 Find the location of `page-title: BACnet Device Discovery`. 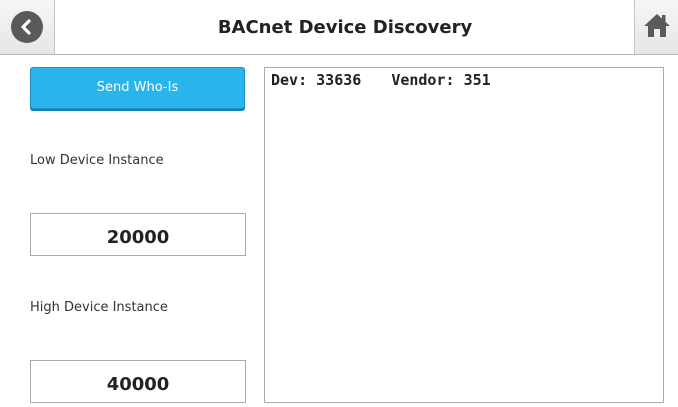

page-title: BACnet Device Discovery is located at coordinates (345, 27).